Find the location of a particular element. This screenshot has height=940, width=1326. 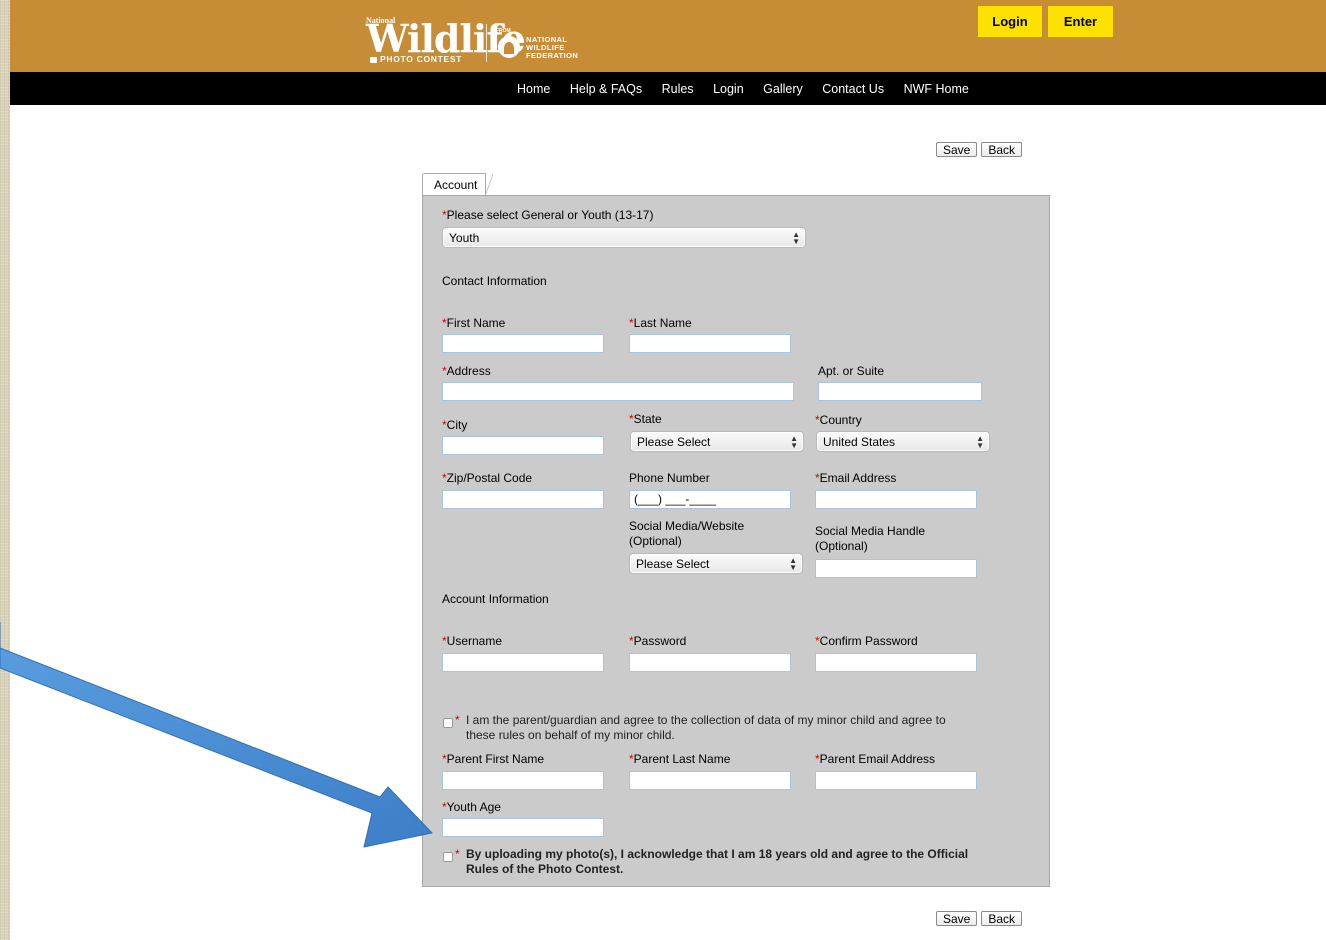

social-site-select: Please Select ▲ ▼ is located at coordinates (716, 563).